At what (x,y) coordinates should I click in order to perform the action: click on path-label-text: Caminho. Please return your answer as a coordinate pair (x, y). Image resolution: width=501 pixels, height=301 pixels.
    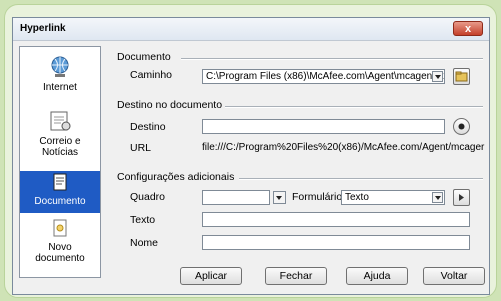
    Looking at the image, I should click on (151, 75).